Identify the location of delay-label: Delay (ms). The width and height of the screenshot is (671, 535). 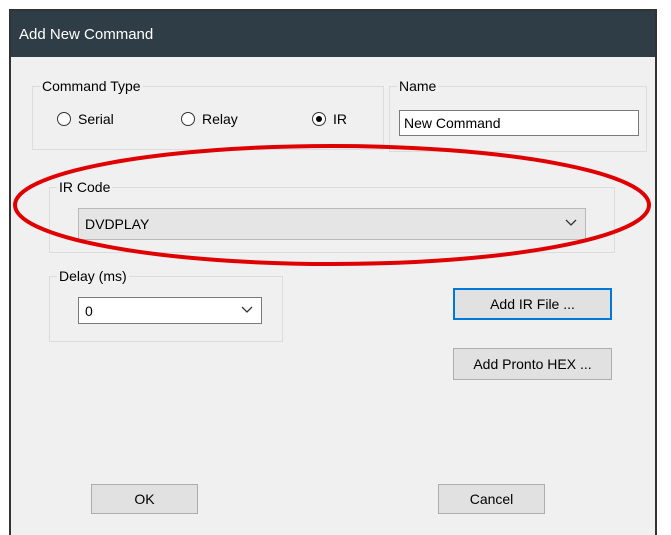
(93, 276).